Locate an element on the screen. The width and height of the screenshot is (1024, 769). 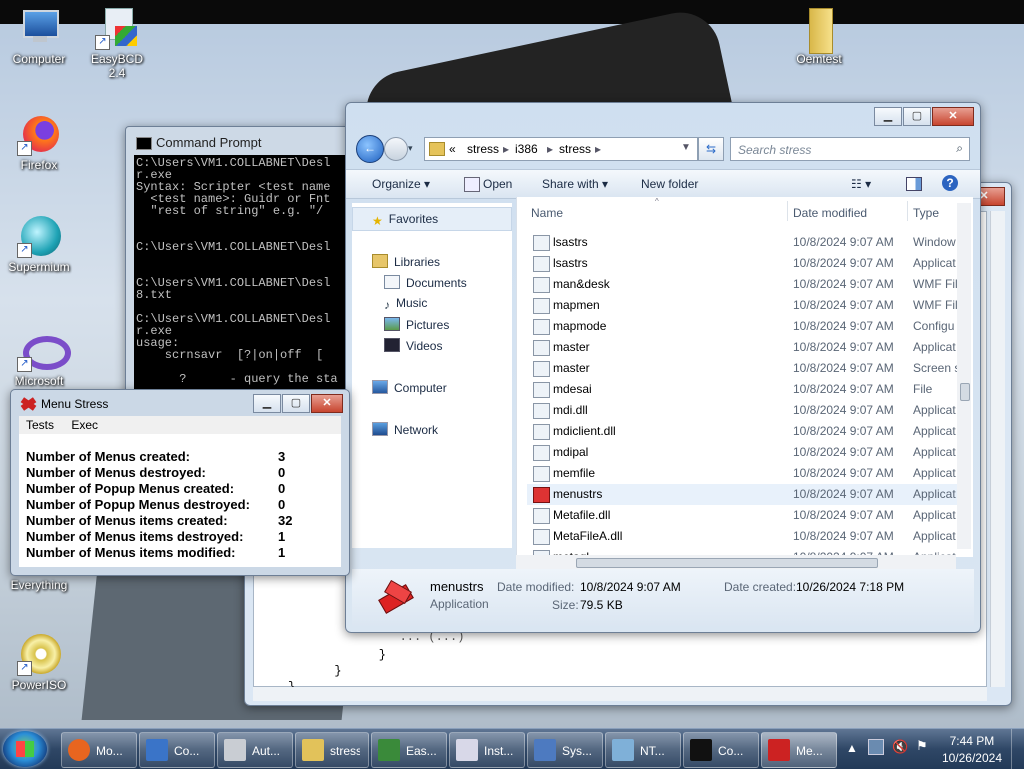
file-row: mapmen 10/8/2024 9:07 AM WMF Fil is located at coordinates (742, 305).